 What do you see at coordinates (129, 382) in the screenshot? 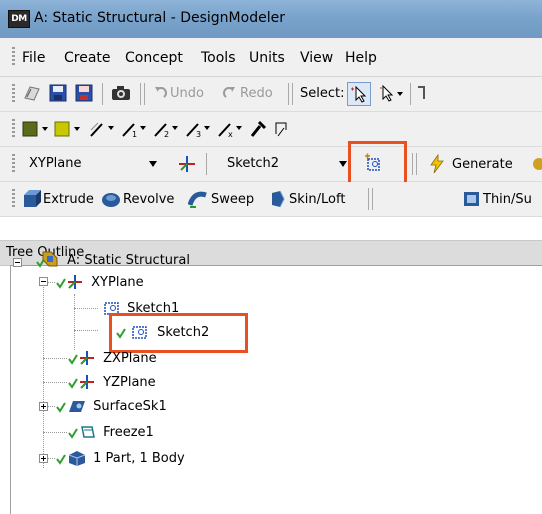
I see `tree-node-label: YZPlane` at bounding box center [129, 382].